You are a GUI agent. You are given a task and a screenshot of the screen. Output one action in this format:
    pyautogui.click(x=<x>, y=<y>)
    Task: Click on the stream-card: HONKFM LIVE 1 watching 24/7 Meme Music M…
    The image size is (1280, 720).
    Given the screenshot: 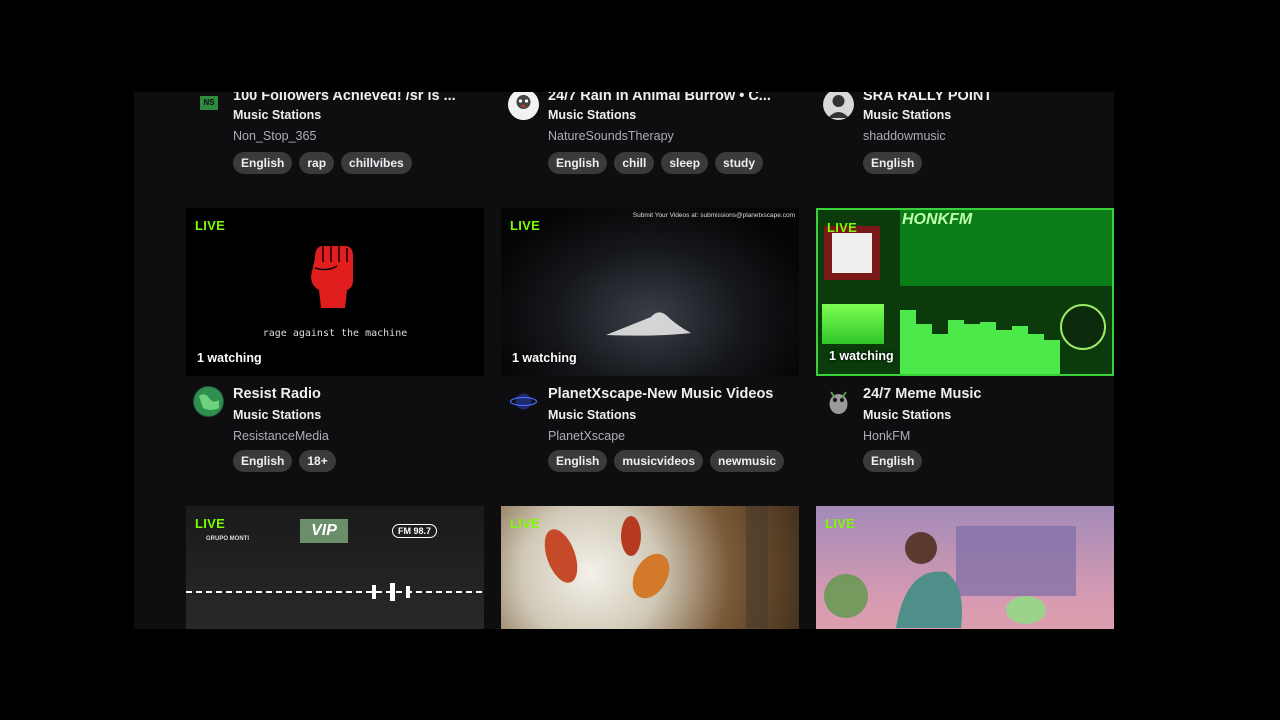 What is the action you would take?
    pyautogui.click(x=965, y=340)
    